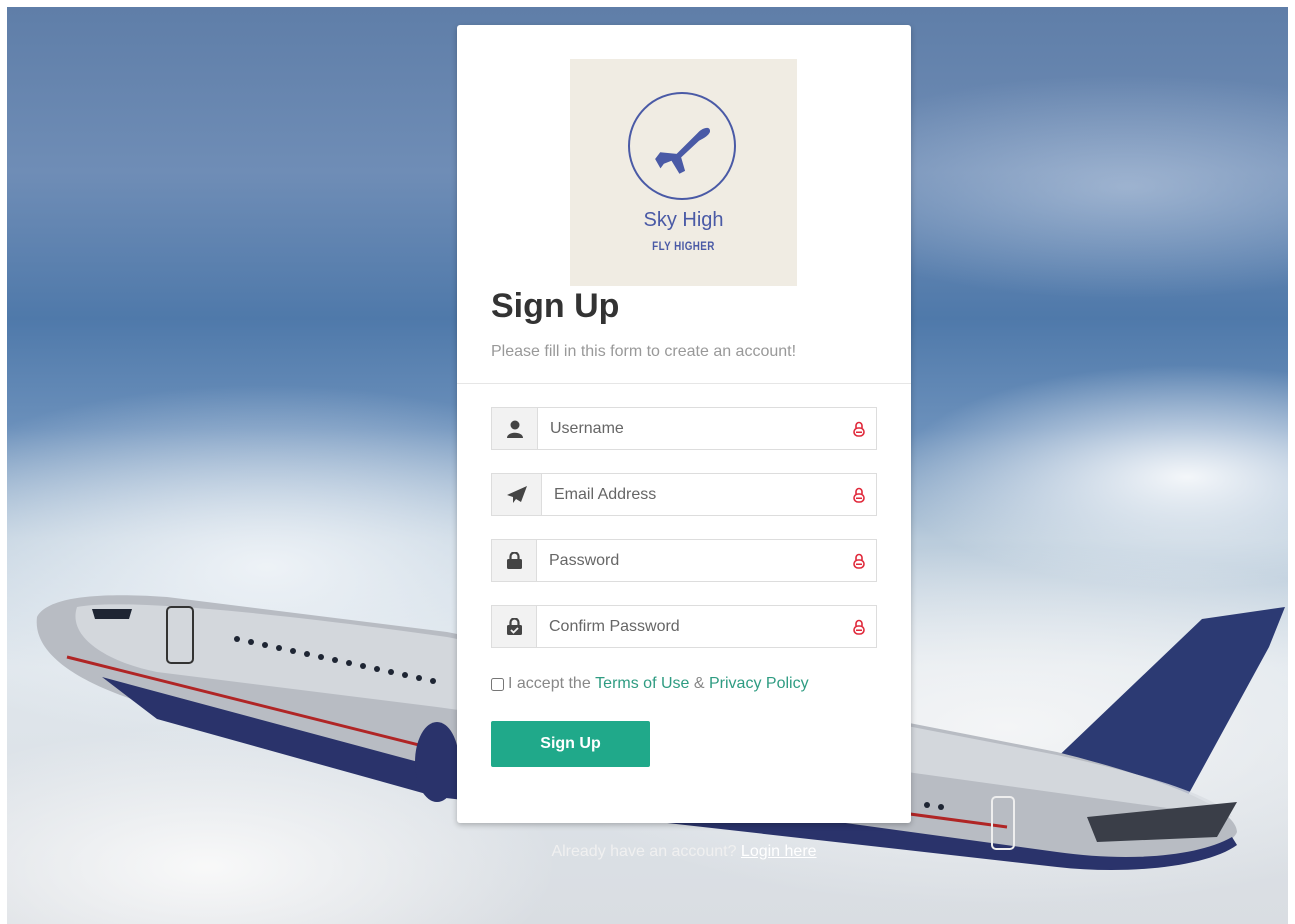 The image size is (1295, 924). What do you see at coordinates (570, 744) in the screenshot?
I see `signup-button: Sign Up` at bounding box center [570, 744].